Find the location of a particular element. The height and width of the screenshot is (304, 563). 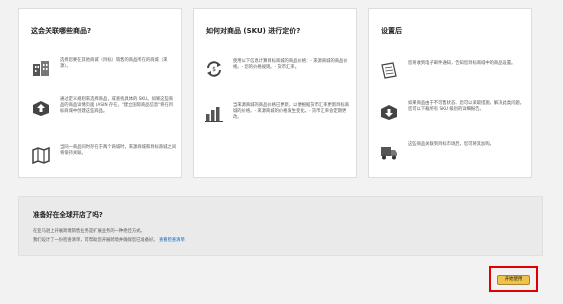

card-item-text: 您将收到电子邮件通知，告知您目标商城中的商品设置。 is located at coordinates (462, 63).